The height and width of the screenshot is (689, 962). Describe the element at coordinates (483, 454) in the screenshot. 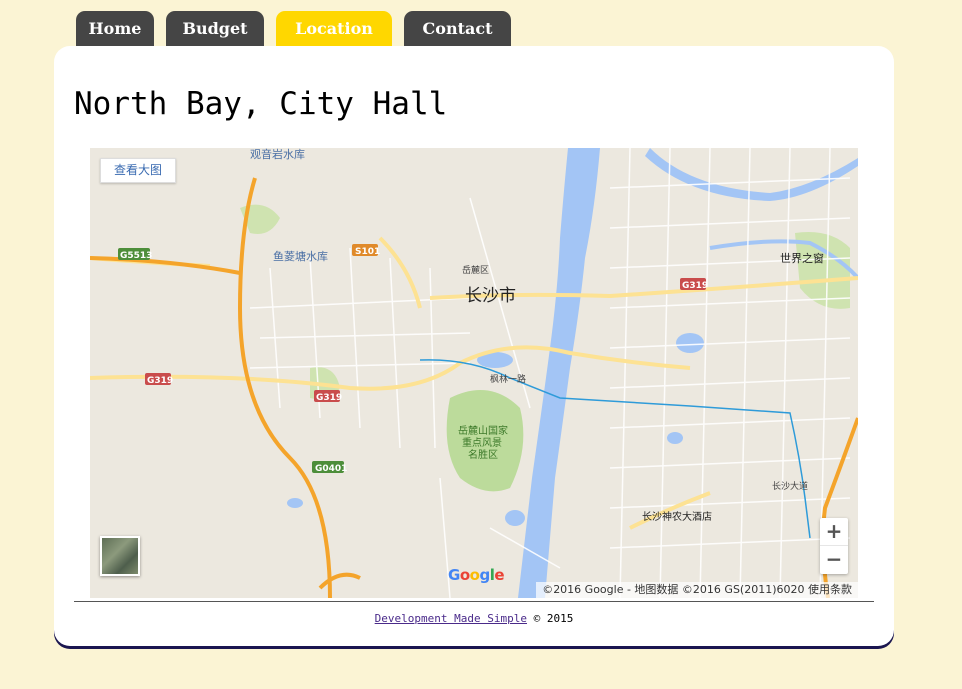

I see `yuelu-park-label-3: 名胜区` at that location.